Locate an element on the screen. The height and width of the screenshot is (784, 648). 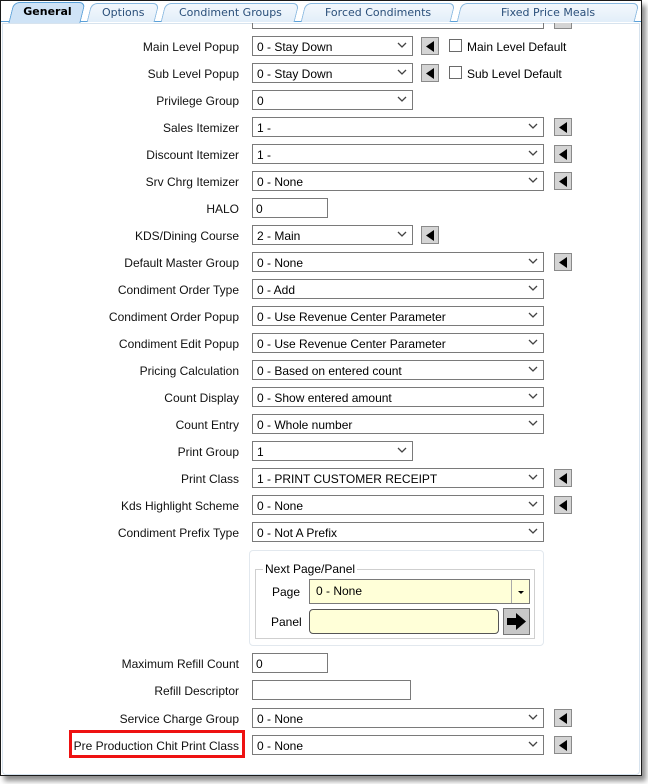
go-to-panel-button is located at coordinates (516, 621).